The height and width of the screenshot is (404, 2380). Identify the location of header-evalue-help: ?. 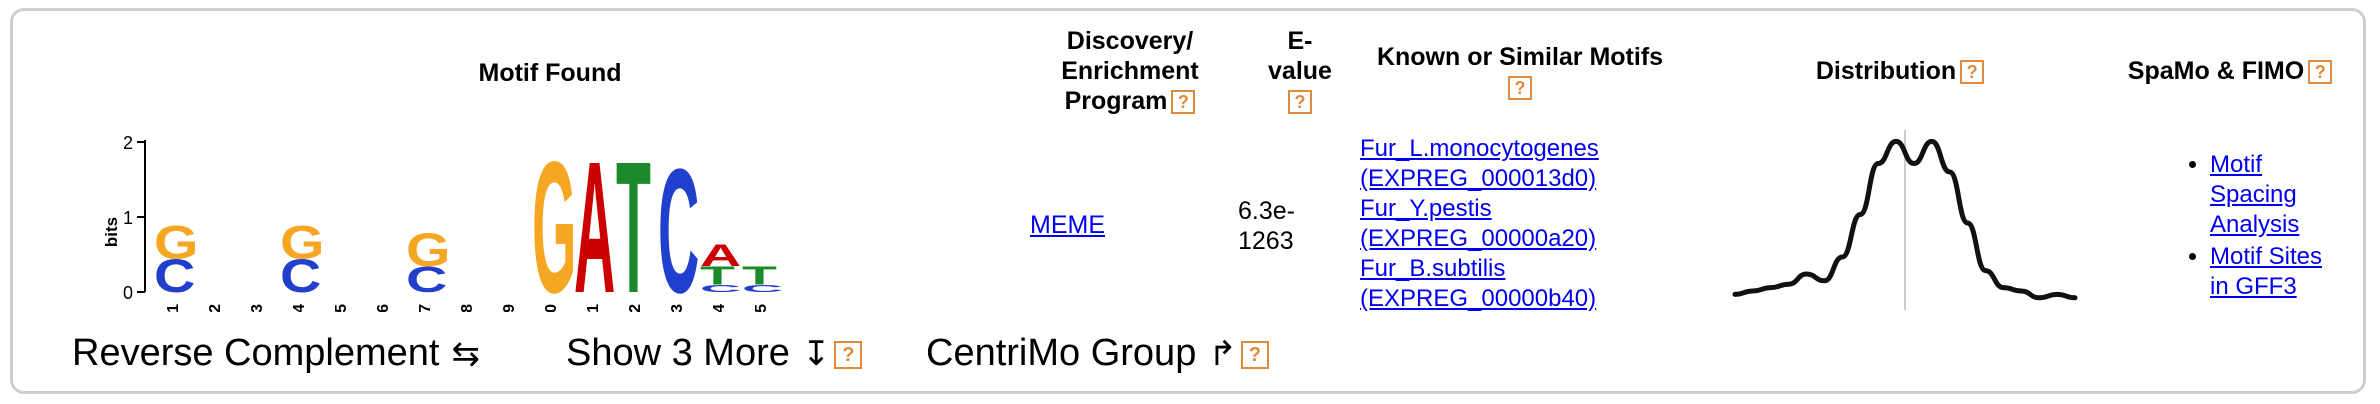
(1300, 101).